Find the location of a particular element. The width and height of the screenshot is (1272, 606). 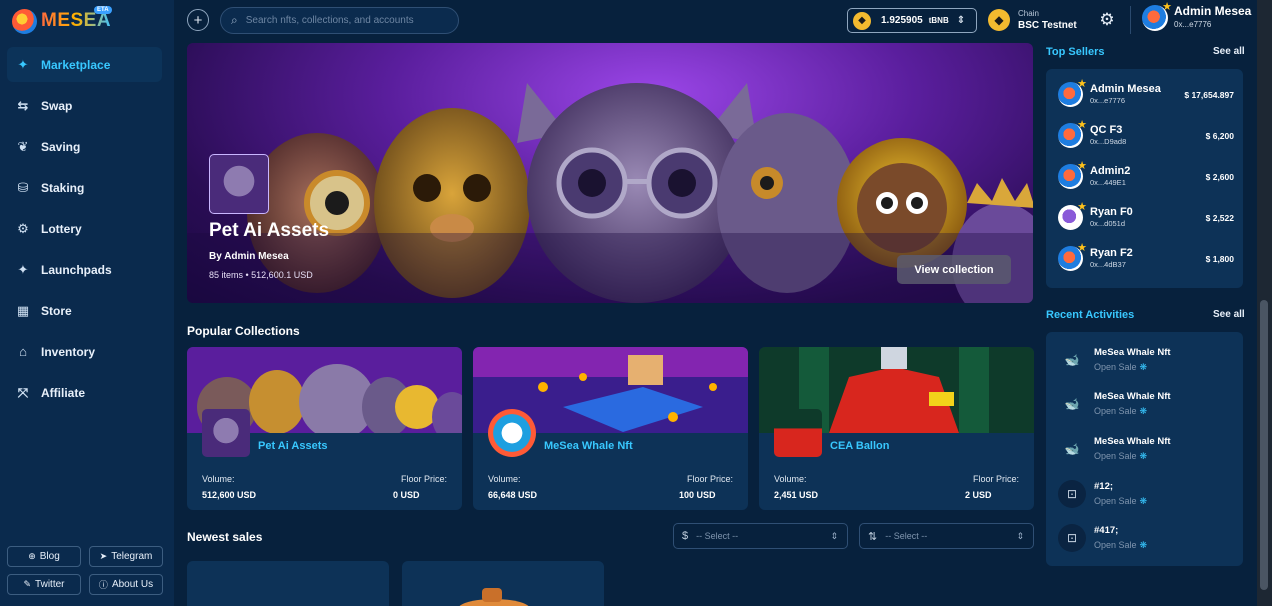

seller-item: ★ Ryan F2 0x...4dB37 $ 1,800 is located at coordinates (1146, 256).